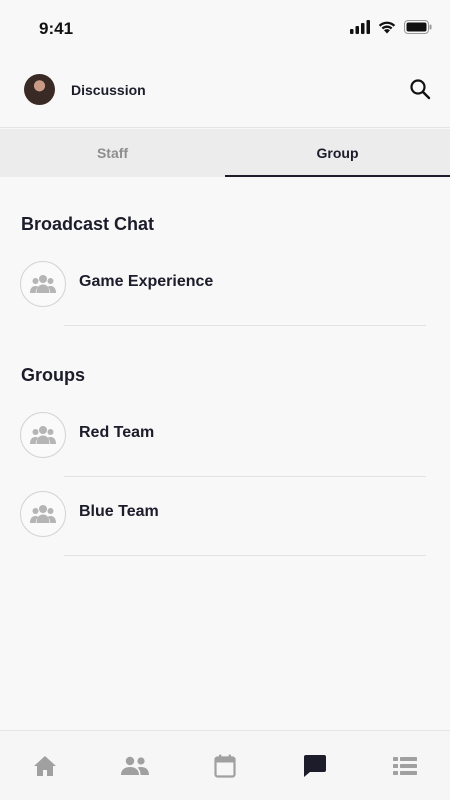 Image resolution: width=450 pixels, height=800 pixels. Describe the element at coordinates (117, 432) in the screenshot. I see `list-item-label: Red Team` at that location.